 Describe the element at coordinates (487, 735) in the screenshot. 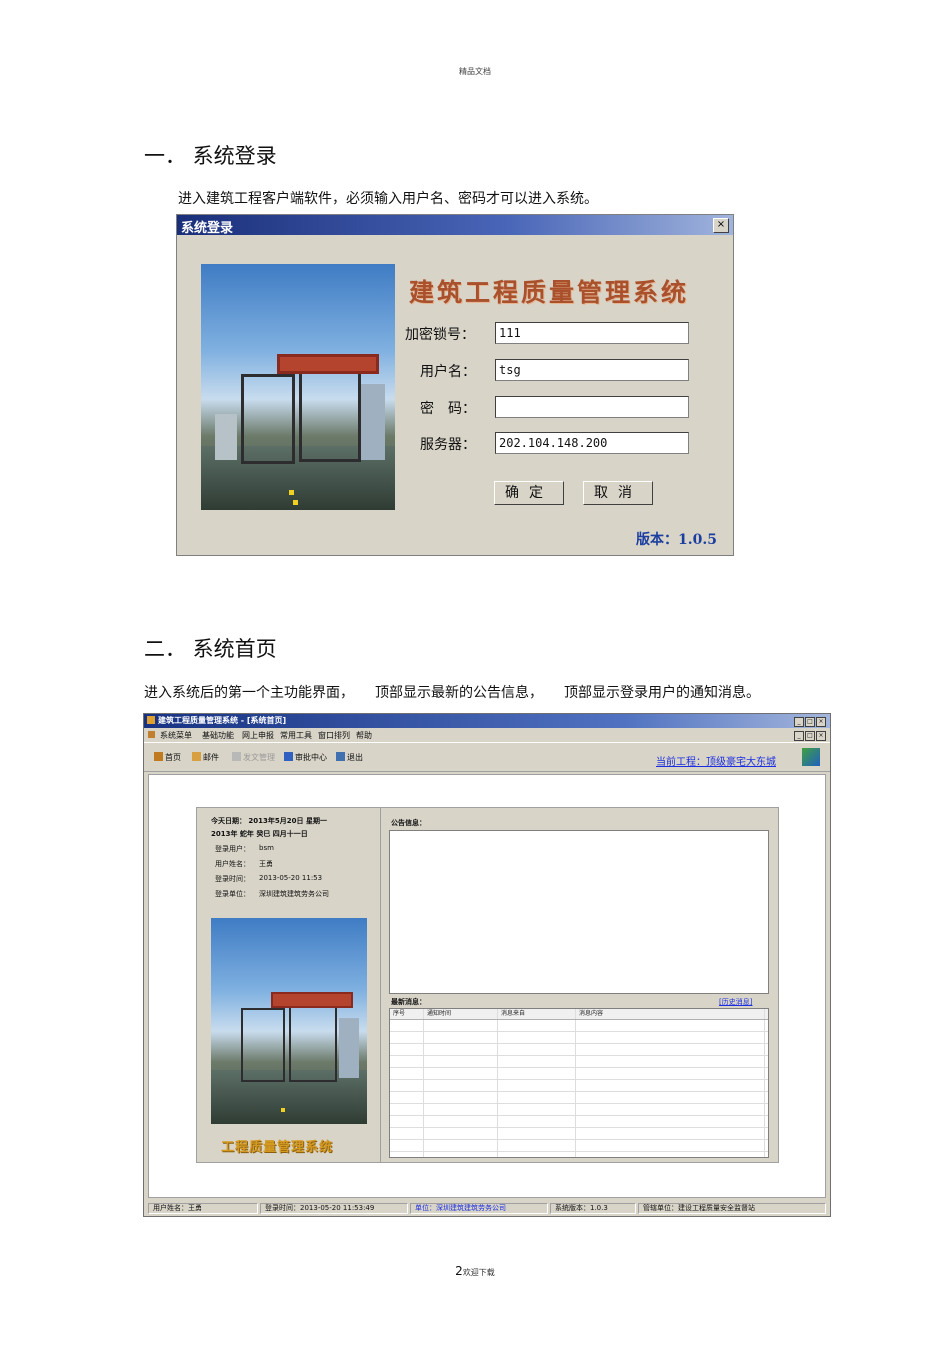

I see `menu-bar: 系统菜单 基础功能 网上申报 常用工具 窗口排列 帮助 _ □ ×` at that location.